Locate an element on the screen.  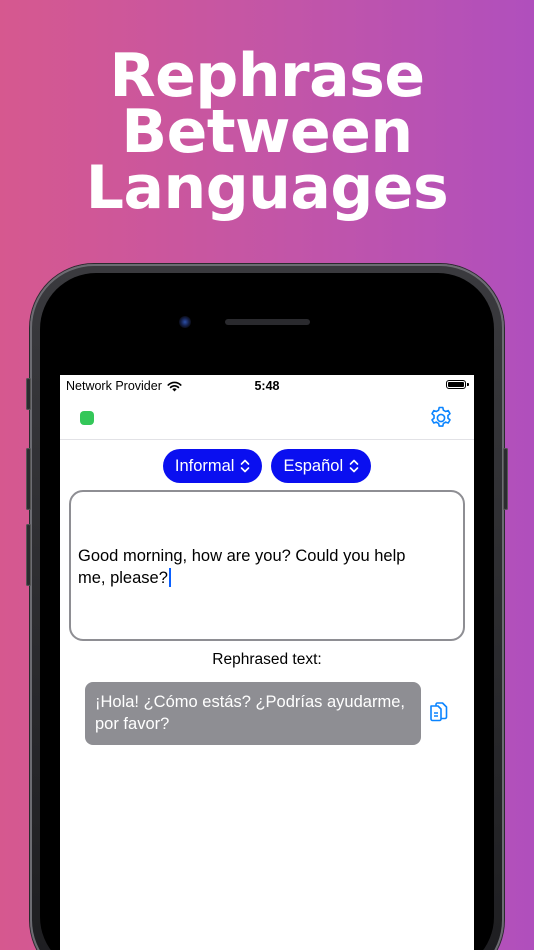
language-picker: Español is located at coordinates (321, 466).